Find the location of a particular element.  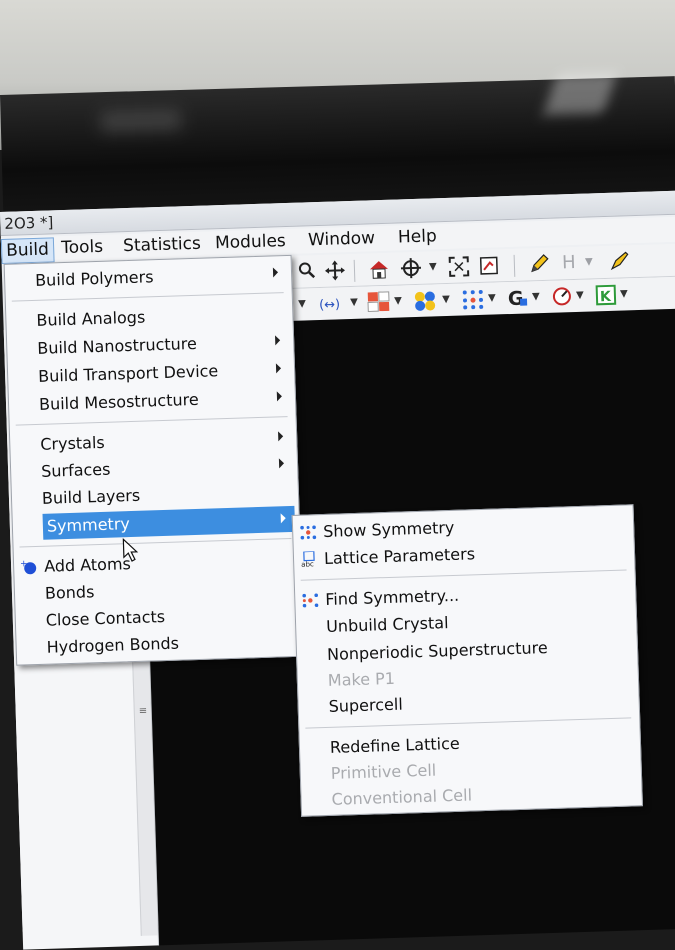

menu-tools: Tools is located at coordinates (82, 248).